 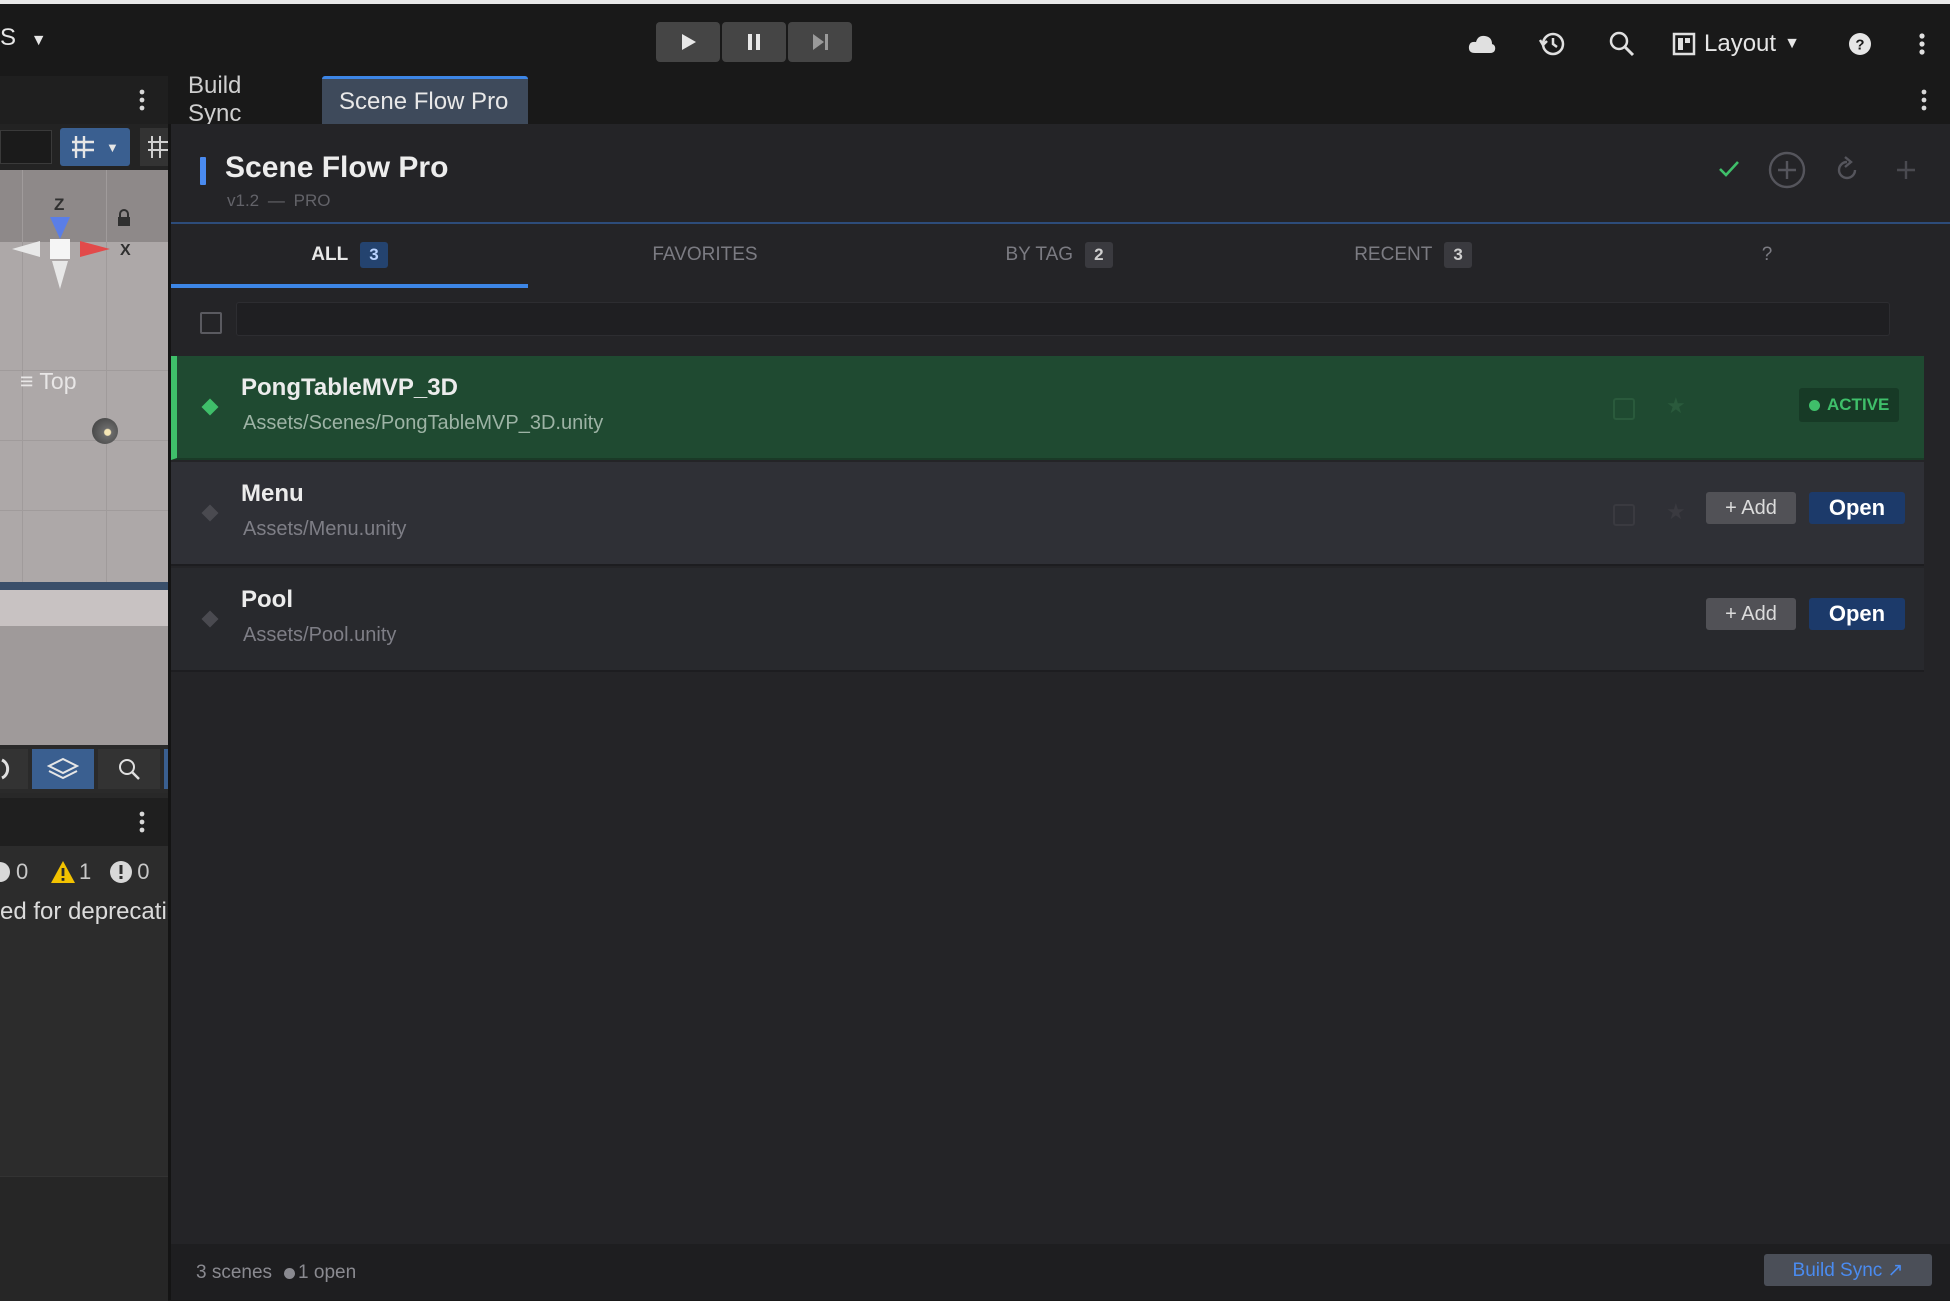 What do you see at coordinates (84, 1238) in the screenshot?
I see `sidebar-bottom` at bounding box center [84, 1238].